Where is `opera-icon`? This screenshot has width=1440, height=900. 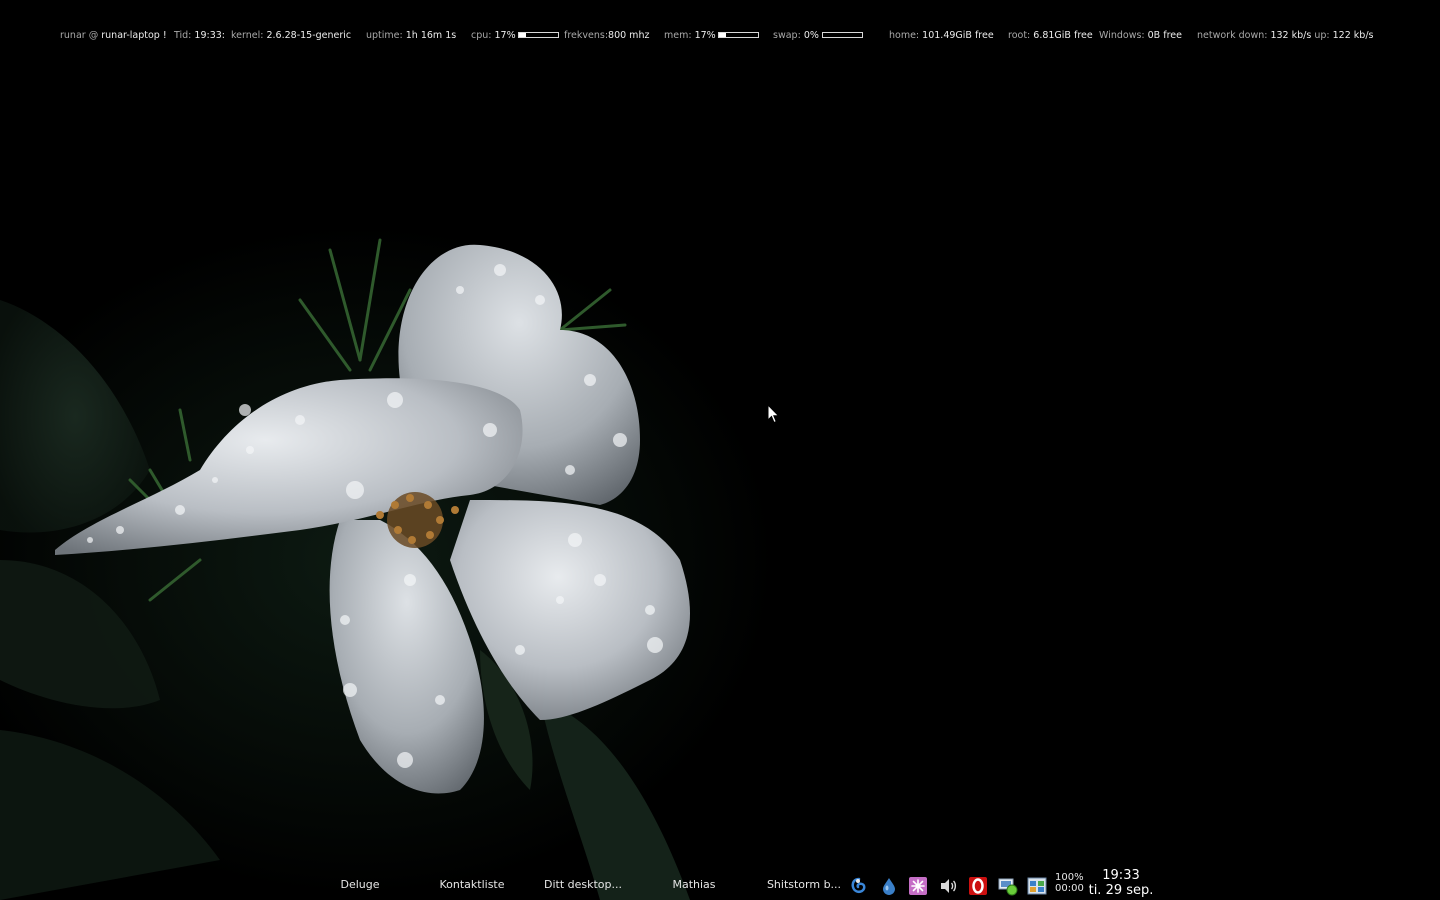 opera-icon is located at coordinates (978, 886).